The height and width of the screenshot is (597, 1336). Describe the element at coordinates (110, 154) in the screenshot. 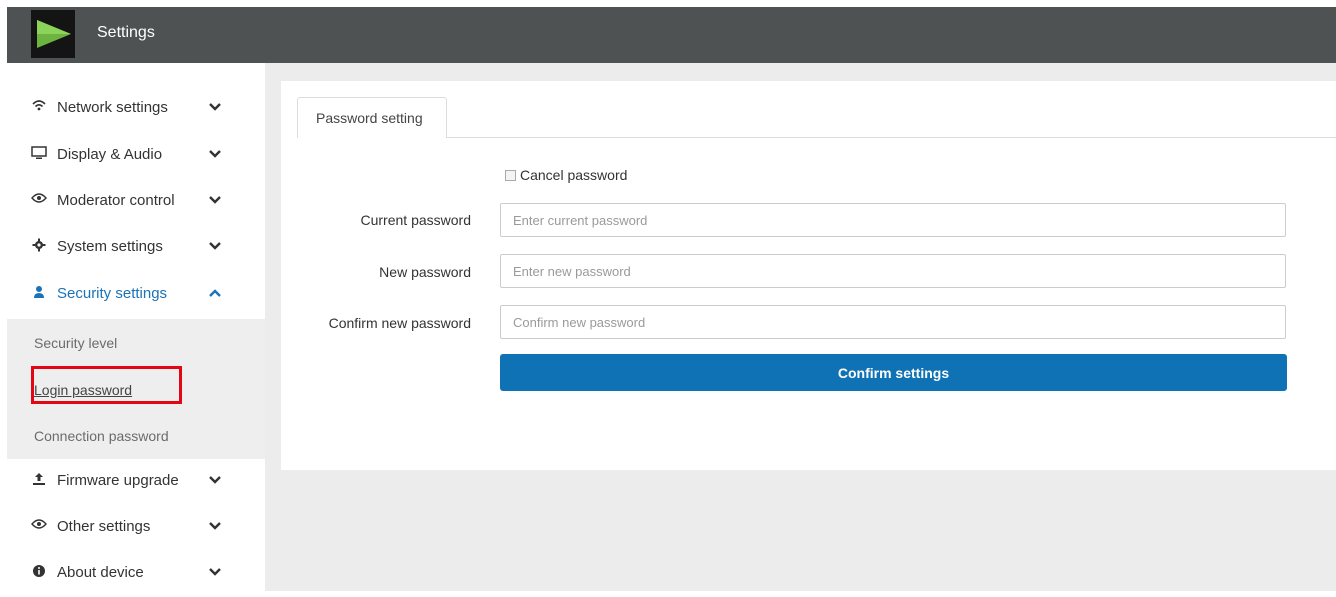

I see `sidebar-item-label: Display & Audio` at that location.